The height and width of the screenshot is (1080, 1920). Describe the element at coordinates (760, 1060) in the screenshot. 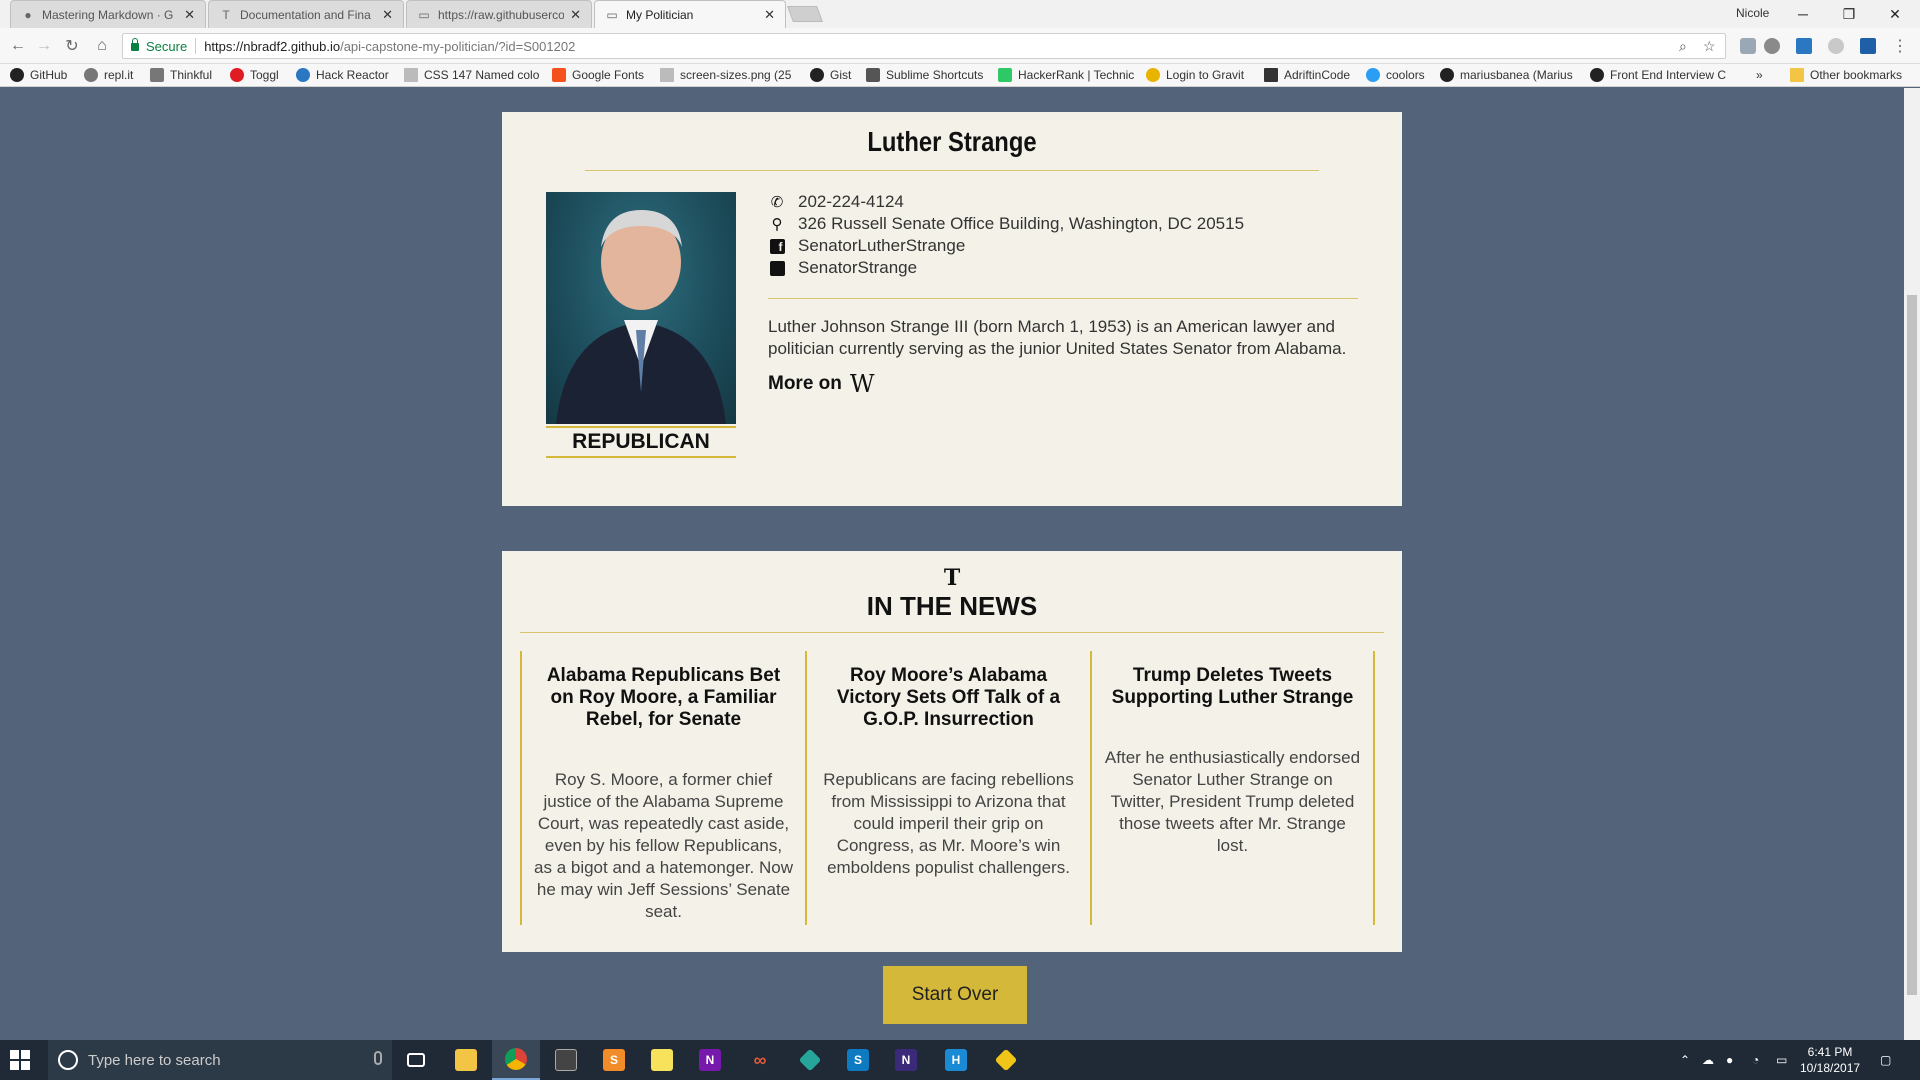

I see `infinity-app-icon: ∞` at that location.